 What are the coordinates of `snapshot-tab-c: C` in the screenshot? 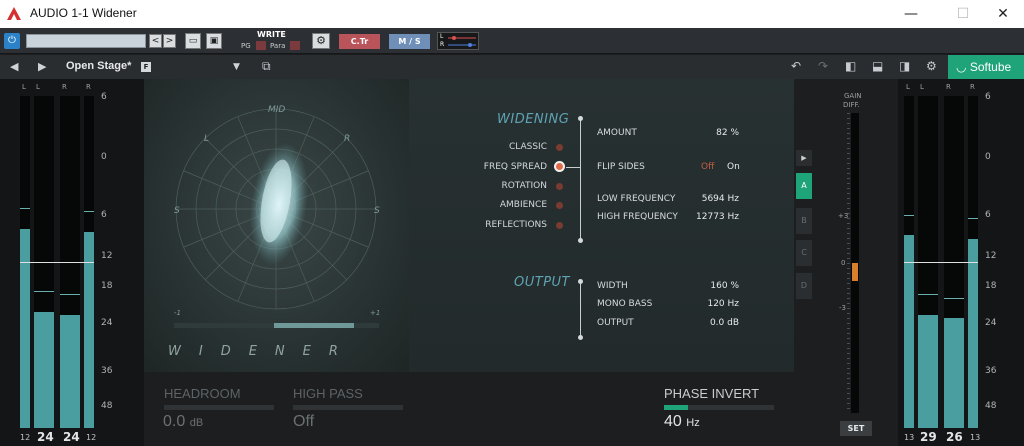 It's located at (804, 253).